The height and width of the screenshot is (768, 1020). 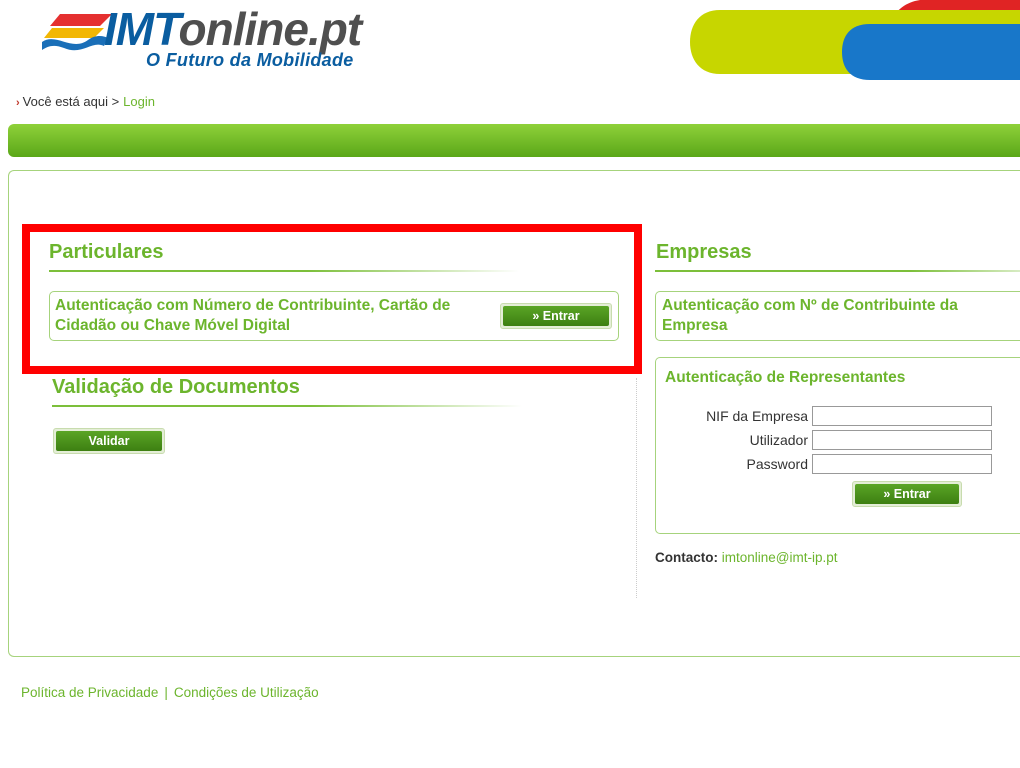 I want to click on breadcrumb-arrow-icon: ›, so click(x=18, y=103).